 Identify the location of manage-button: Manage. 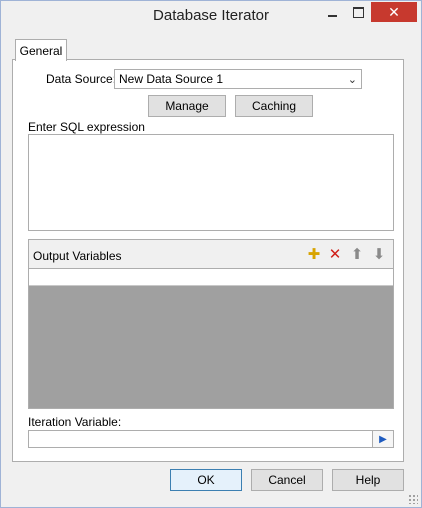
(187, 106).